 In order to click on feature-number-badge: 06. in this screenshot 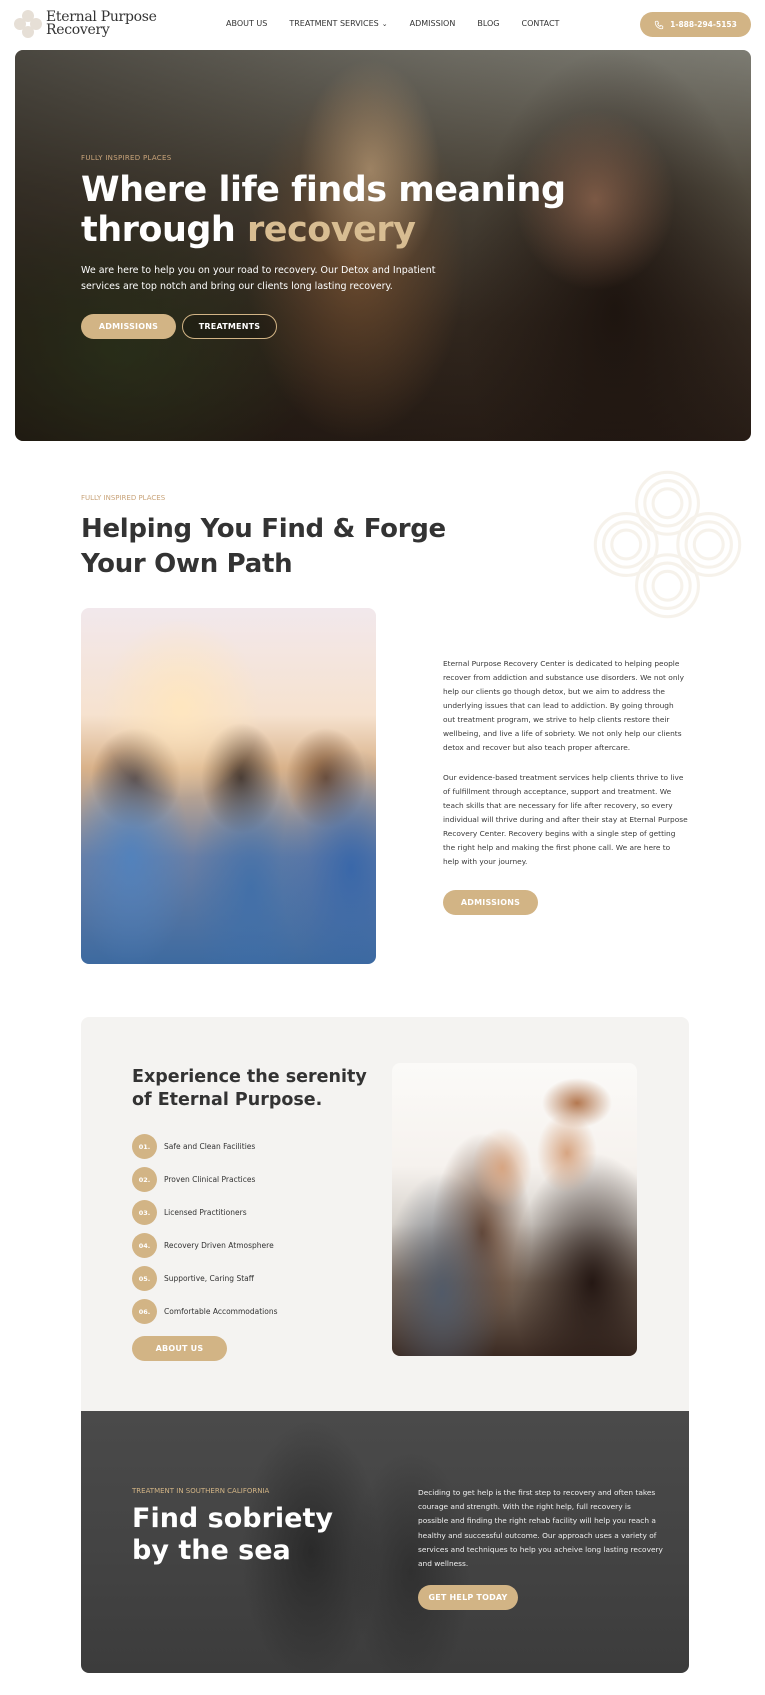, I will do `click(144, 1311)`.